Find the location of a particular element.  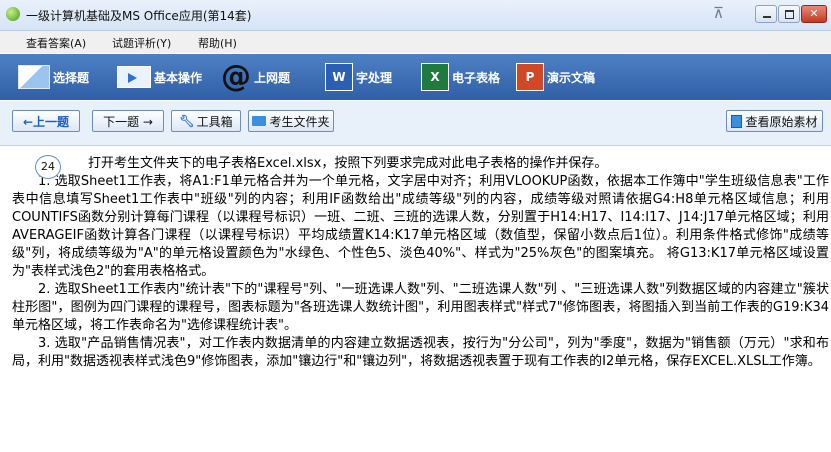

menu-analysis: 试题评析(Y) is located at coordinates (141, 43).